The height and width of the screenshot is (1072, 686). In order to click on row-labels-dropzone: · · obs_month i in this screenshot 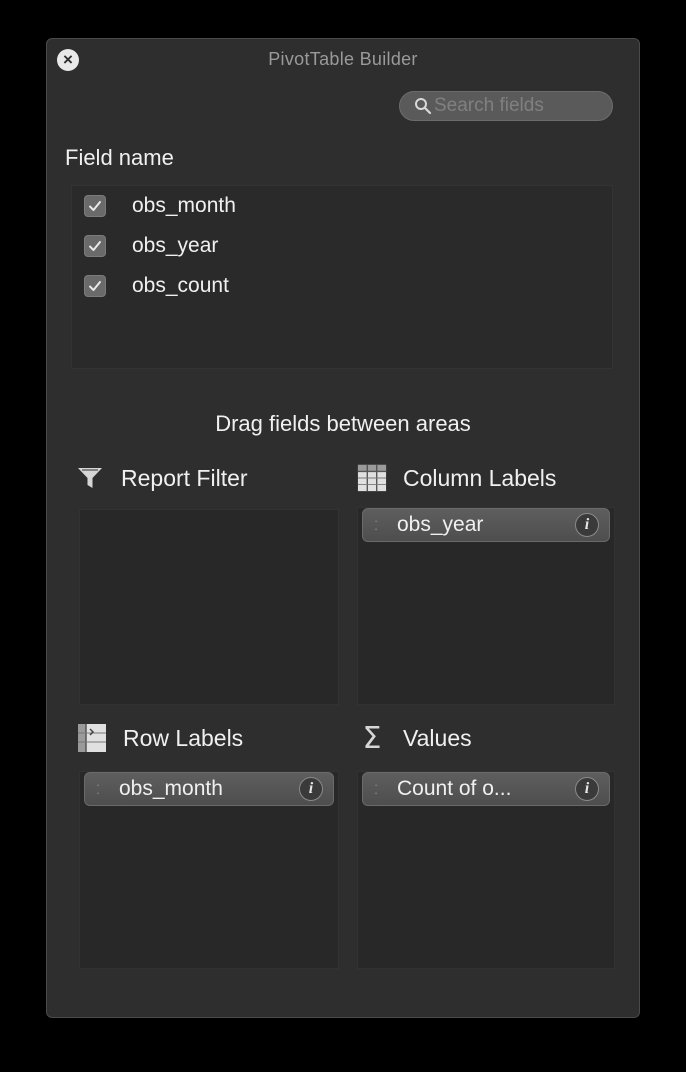, I will do `click(209, 870)`.